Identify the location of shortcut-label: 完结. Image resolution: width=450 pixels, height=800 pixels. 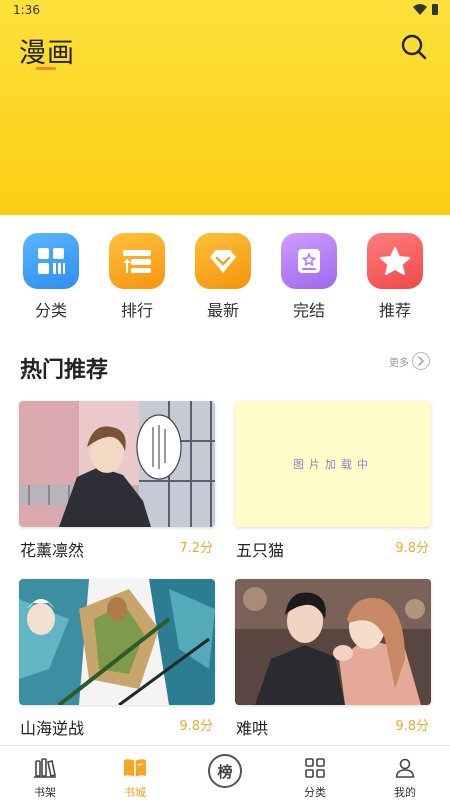
(308, 310).